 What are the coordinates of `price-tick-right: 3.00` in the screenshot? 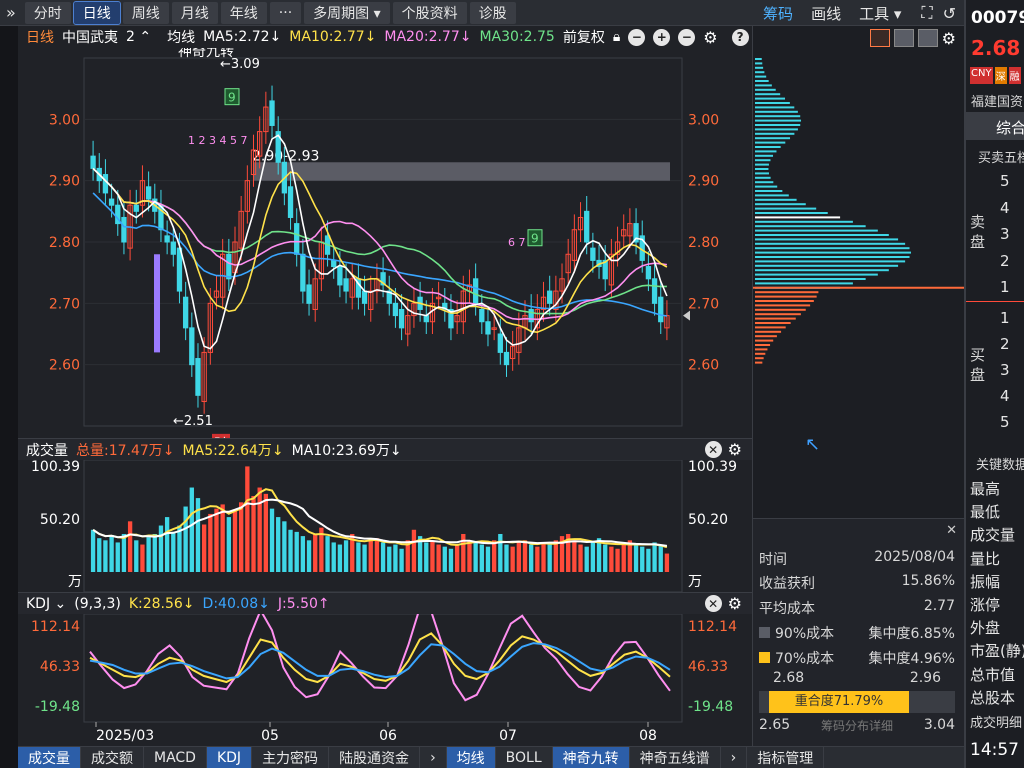 It's located at (703, 120).